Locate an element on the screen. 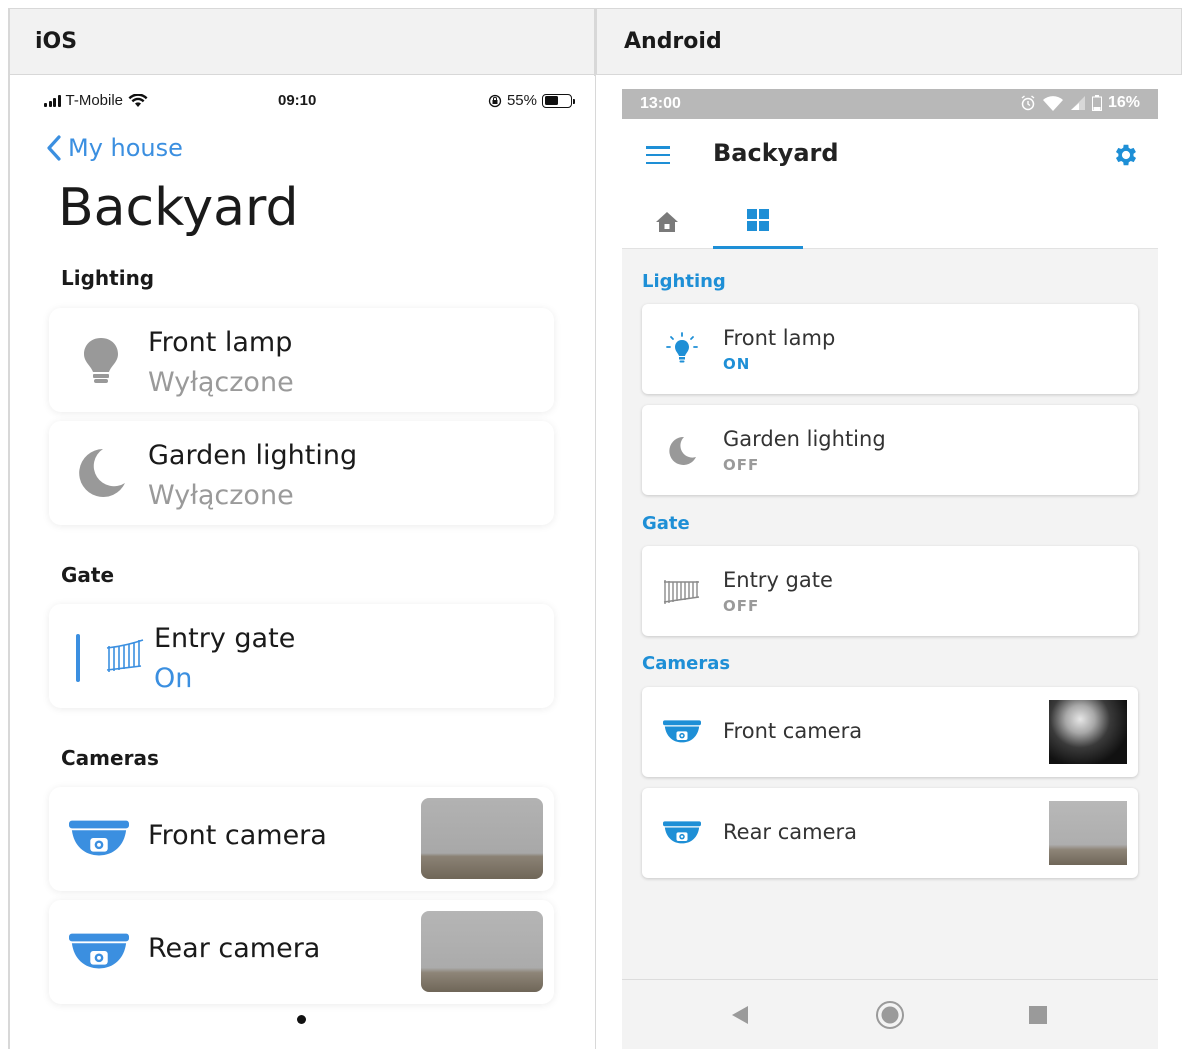  carrier-label: T-Mobile is located at coordinates (94, 100).